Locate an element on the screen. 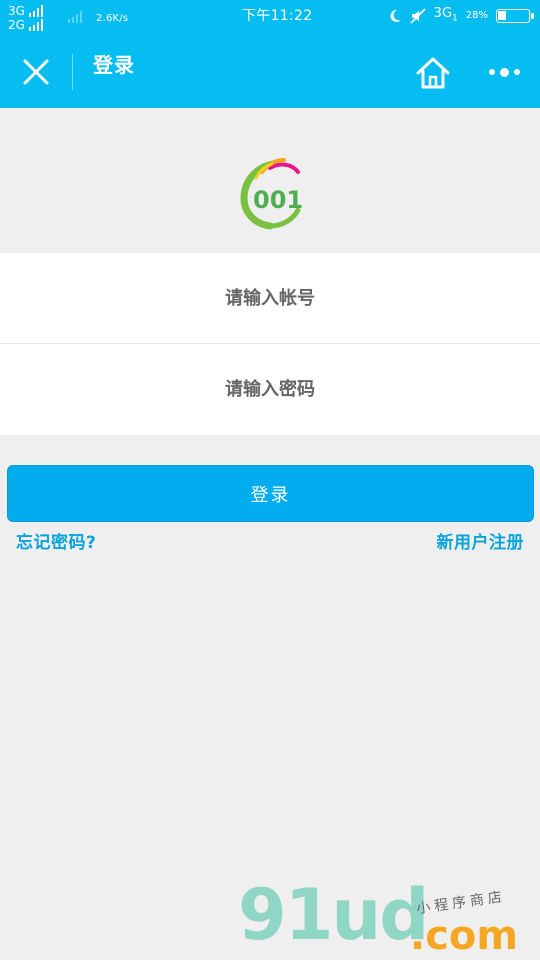 This screenshot has height=960, width=540. network-2g: 2G is located at coordinates (25, 25).